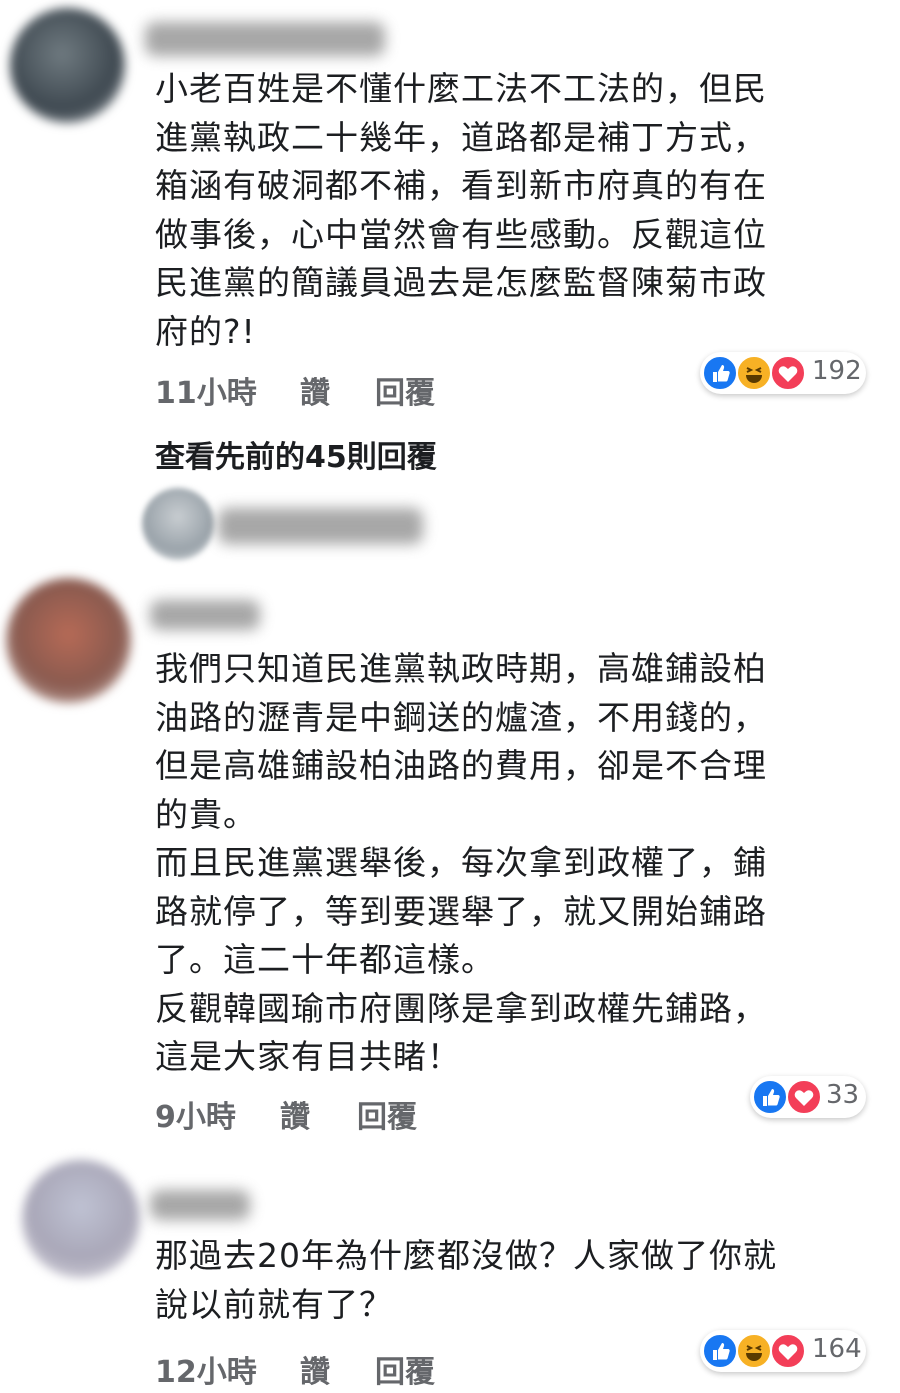 This screenshot has height=1393, width=900. What do you see at coordinates (296, 454) in the screenshot?
I see `view-previous-replies-link: 查看先前的45則回覆` at bounding box center [296, 454].